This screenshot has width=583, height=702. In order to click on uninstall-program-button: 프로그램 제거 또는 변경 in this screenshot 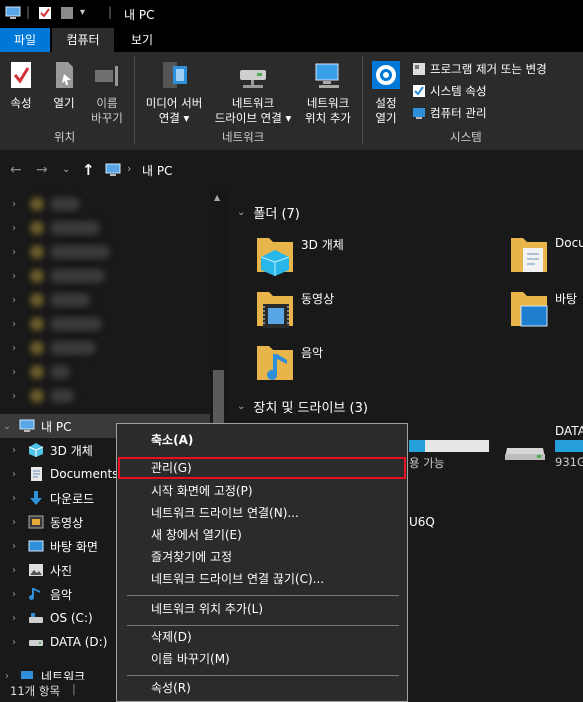, I will do `click(479, 69)`.